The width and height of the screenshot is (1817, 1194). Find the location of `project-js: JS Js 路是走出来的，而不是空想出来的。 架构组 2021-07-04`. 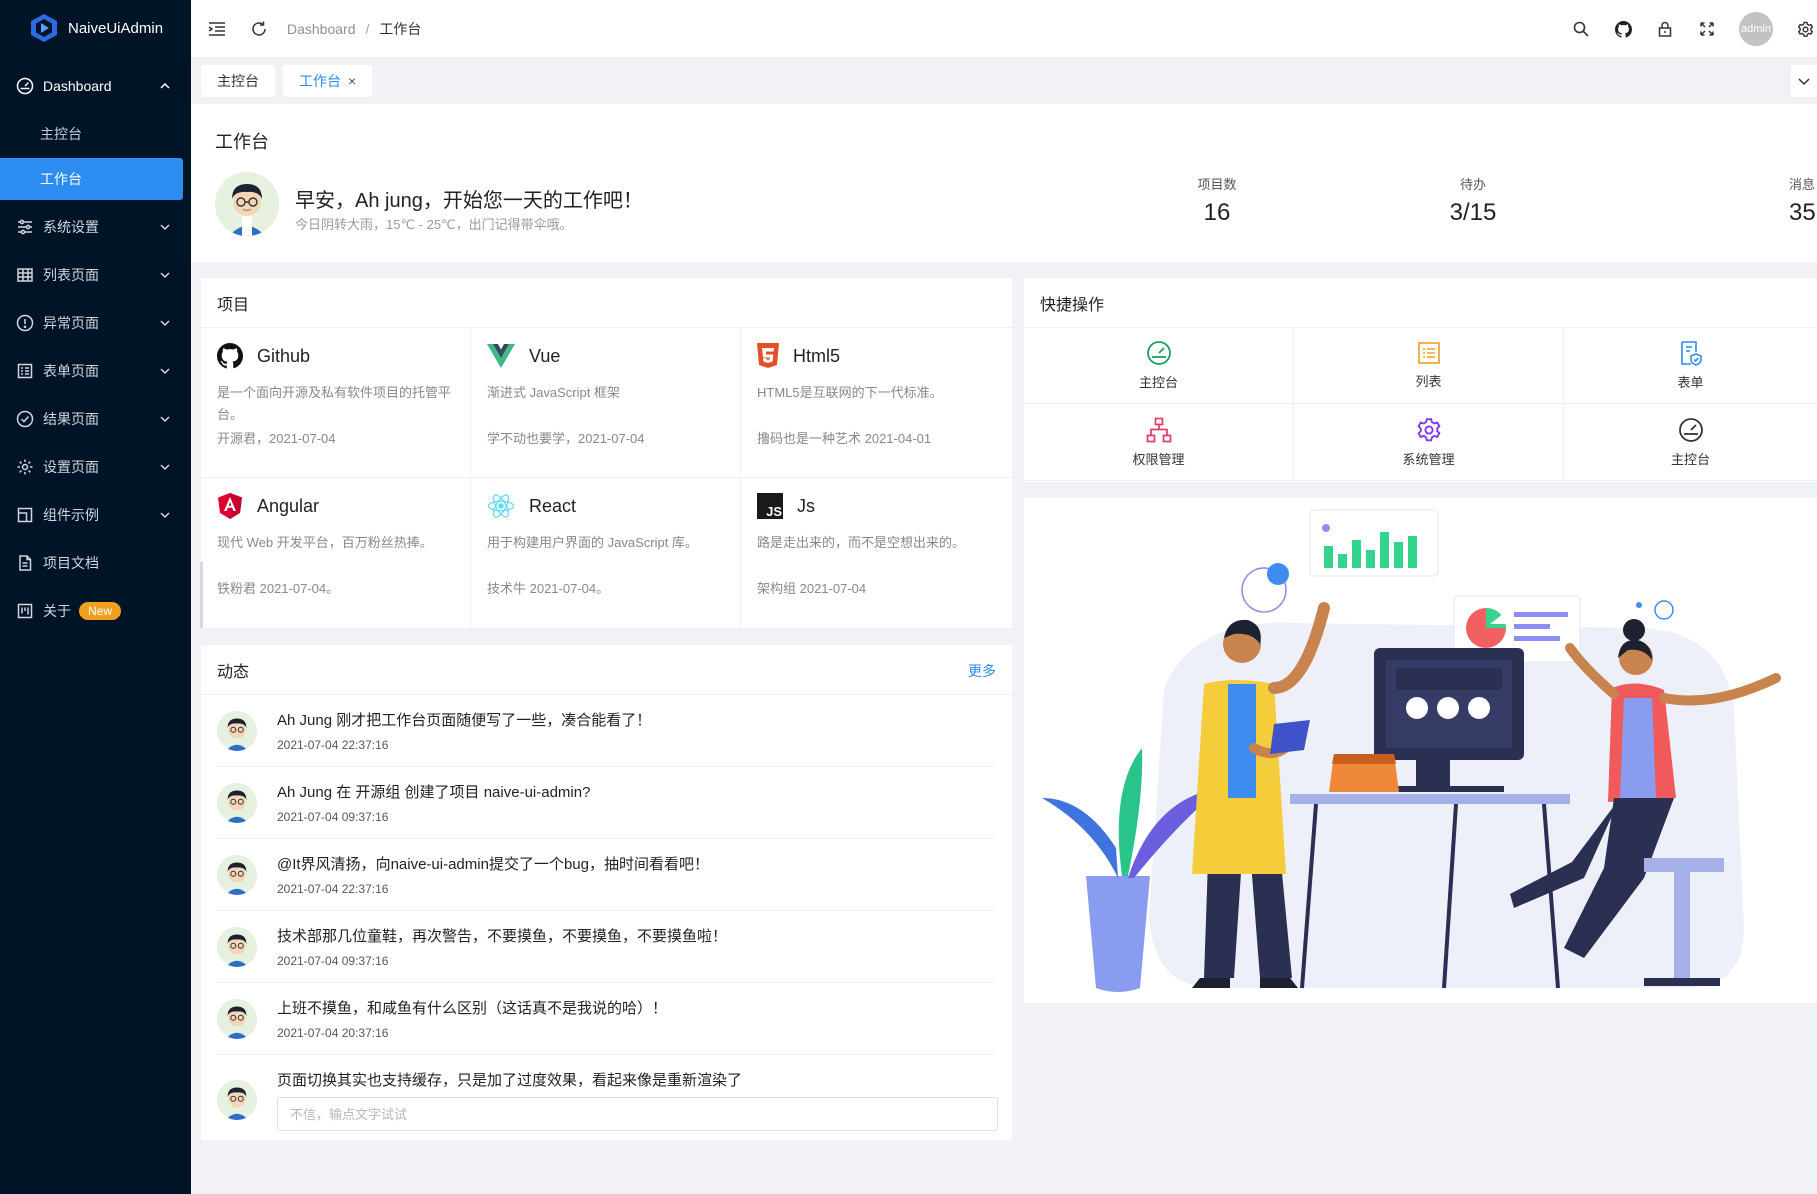

project-js: JS Js 路是走出来的，而不是空想出来的。 架构组 2021-07-04 is located at coordinates (876, 553).